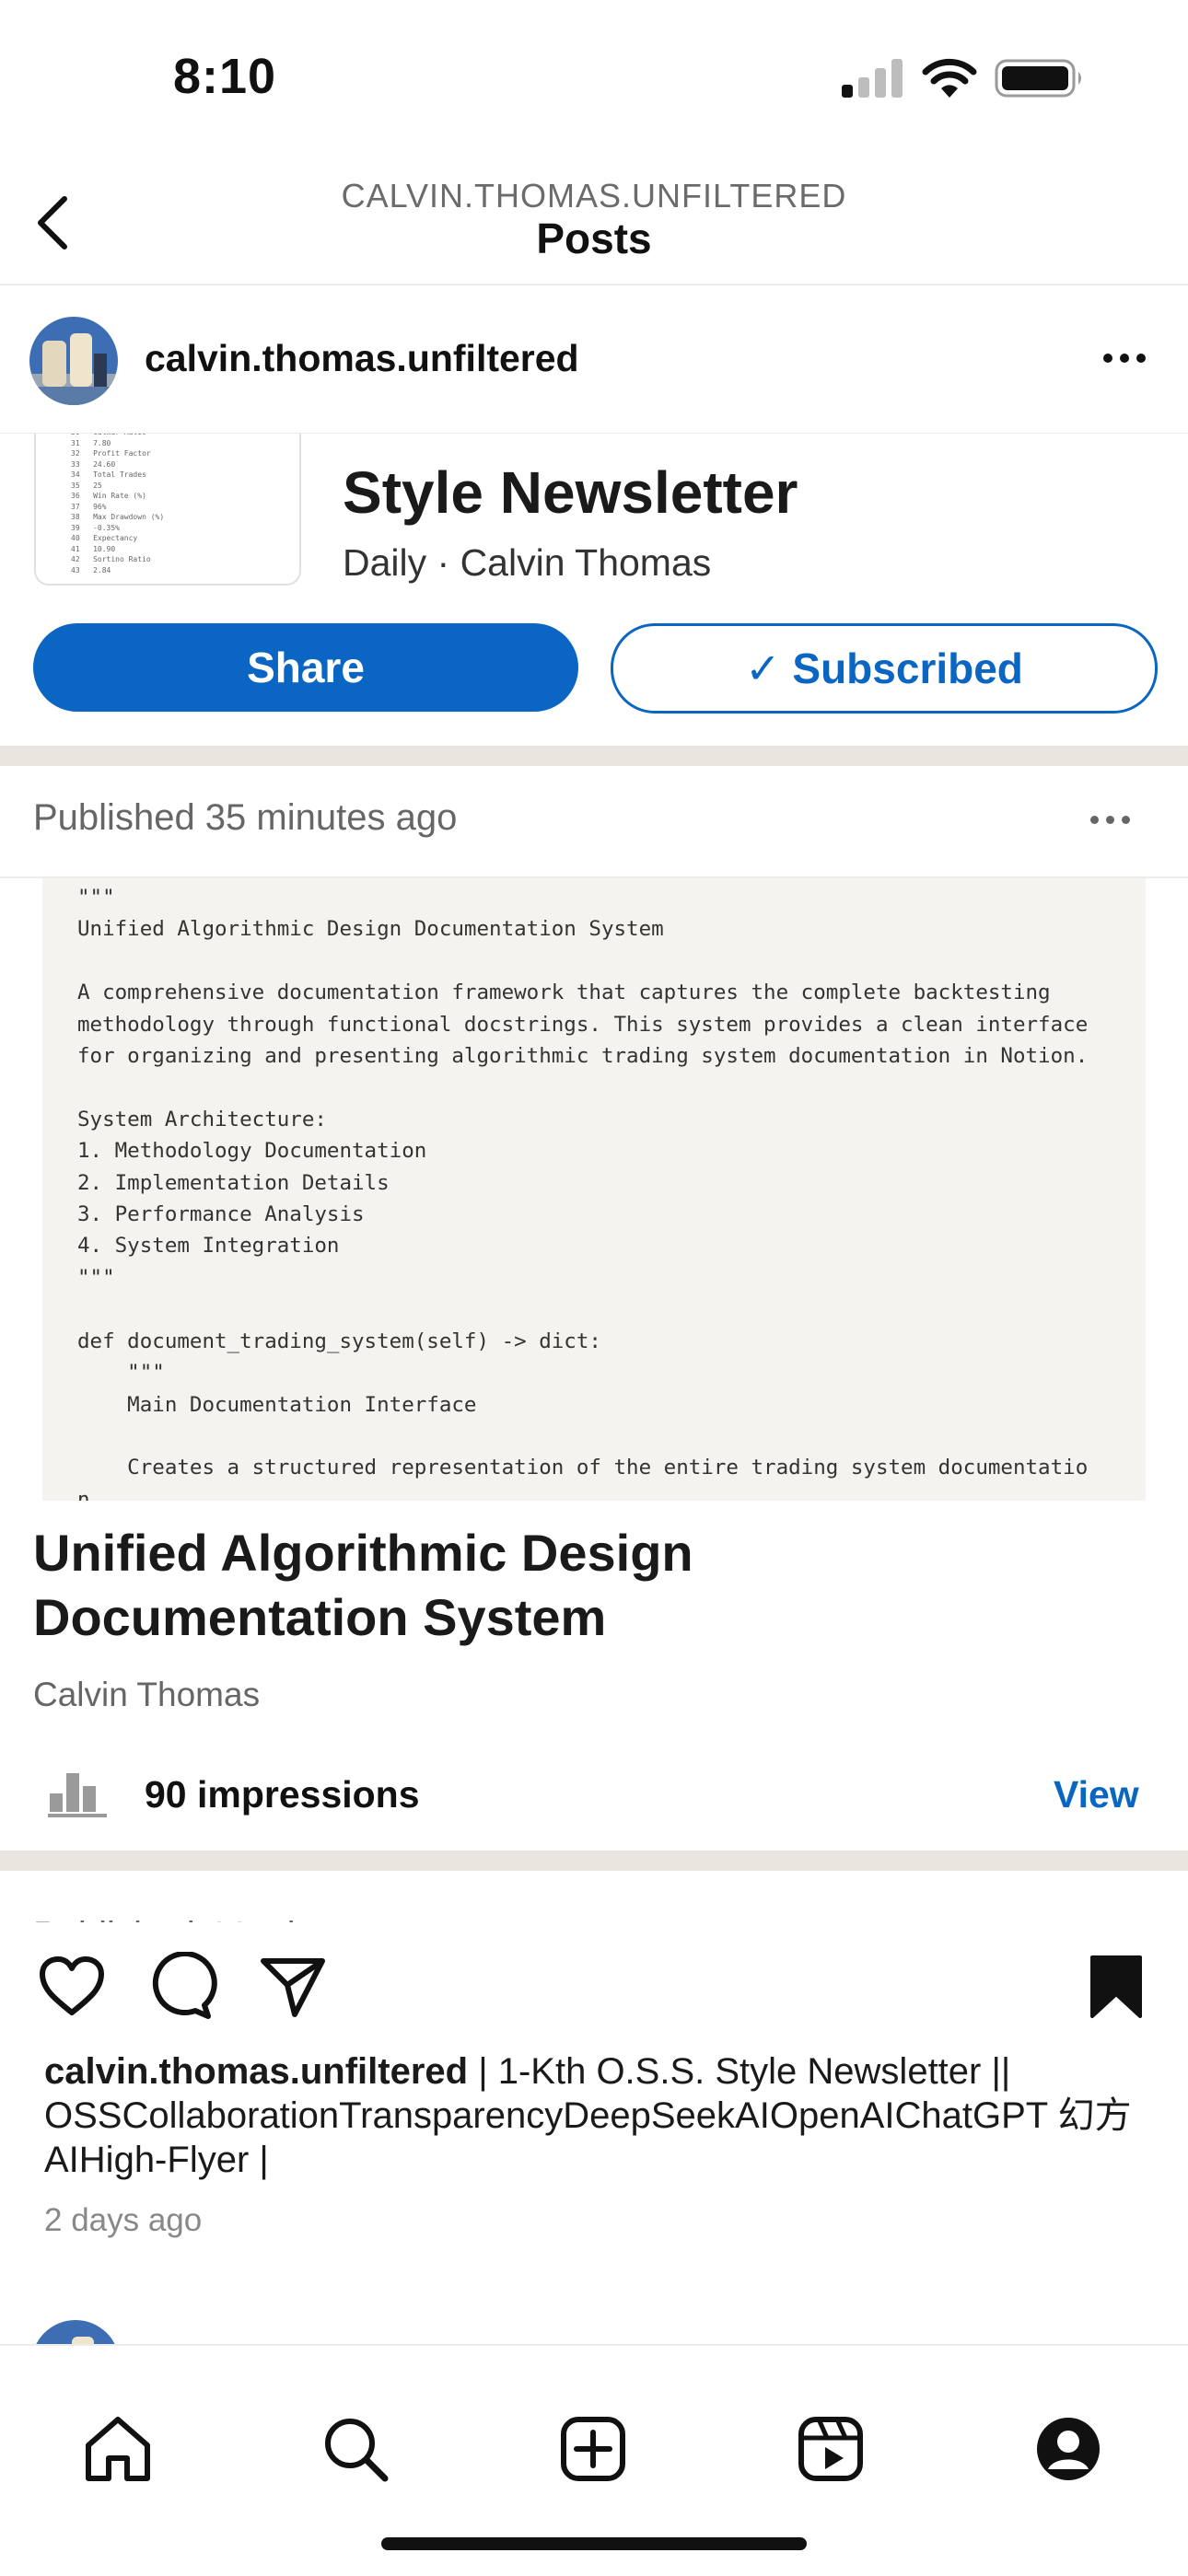 Image resolution: width=1188 pixels, height=2576 pixels. What do you see at coordinates (277, 1404) in the screenshot?
I see `code-line: Main Documentation Interface` at bounding box center [277, 1404].